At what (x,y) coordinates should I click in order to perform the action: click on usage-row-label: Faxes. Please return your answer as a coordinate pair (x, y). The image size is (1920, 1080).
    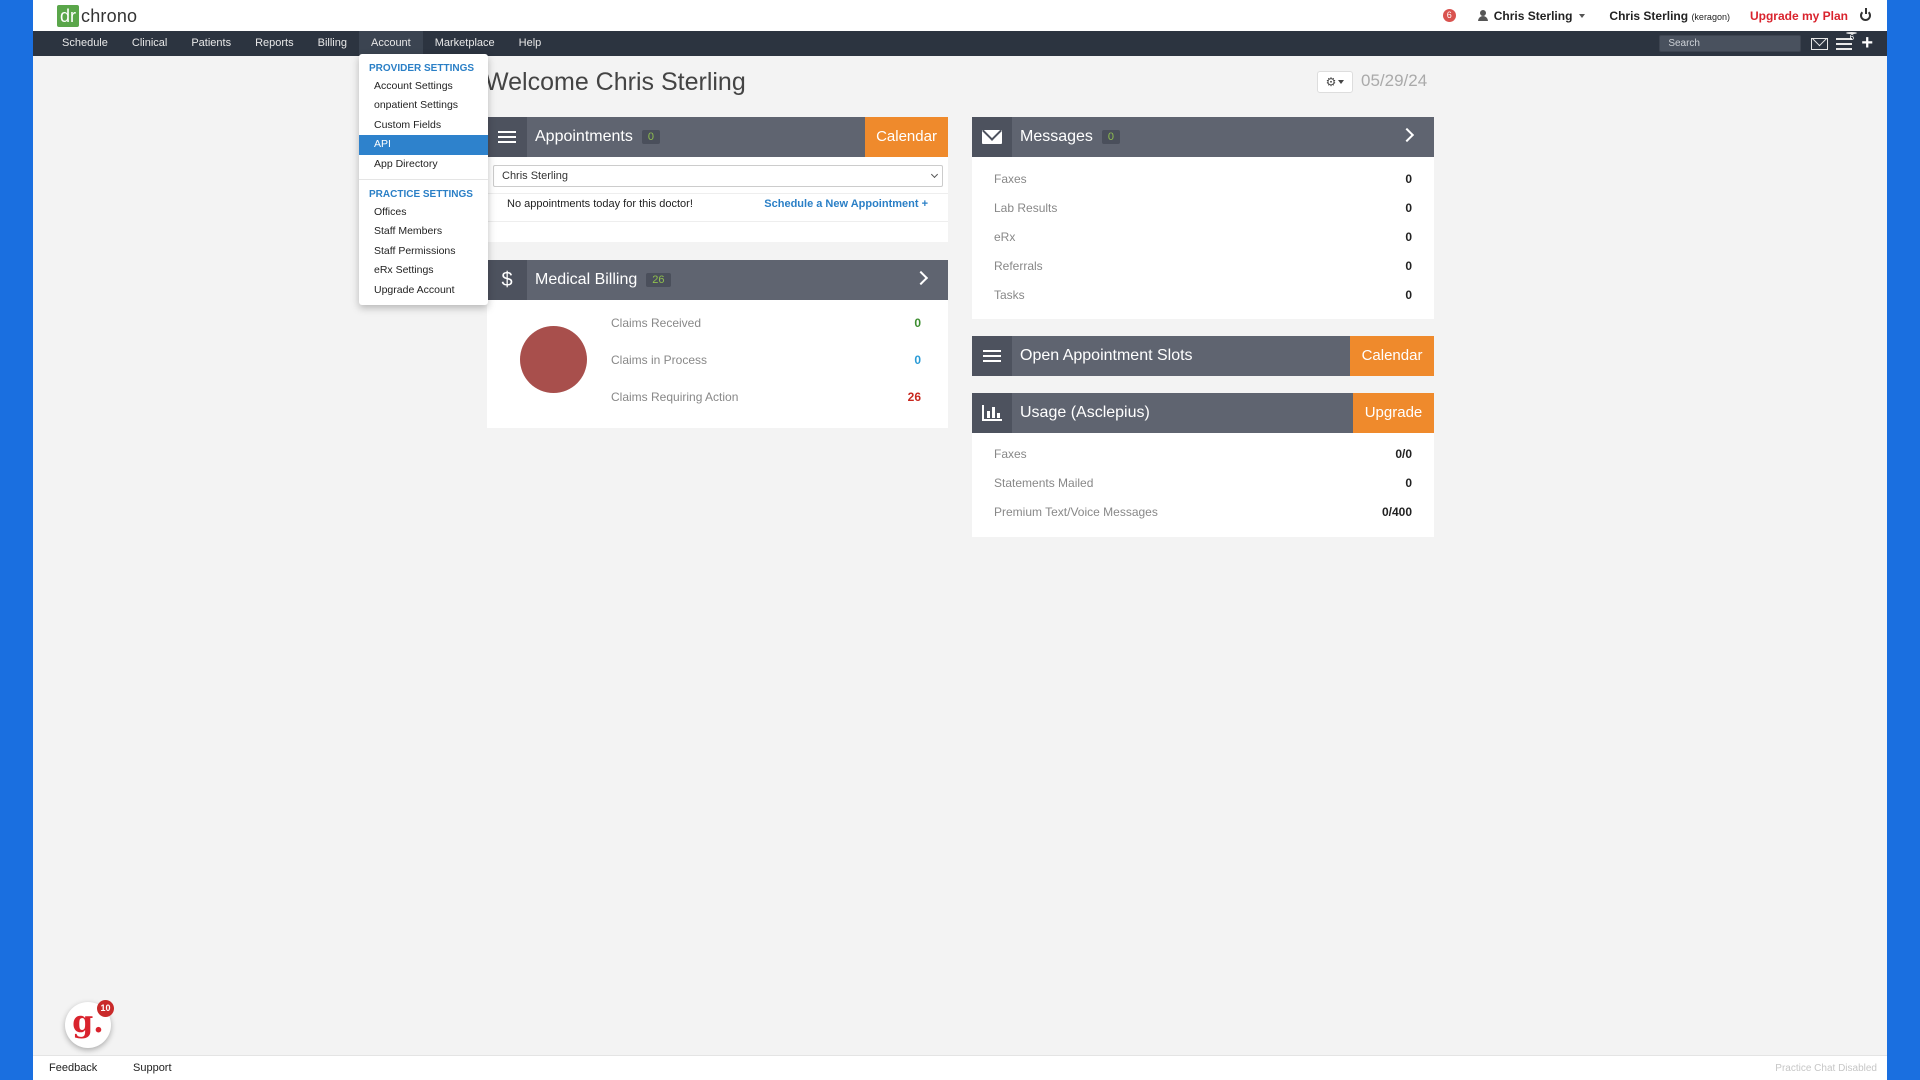
    Looking at the image, I should click on (1010, 454).